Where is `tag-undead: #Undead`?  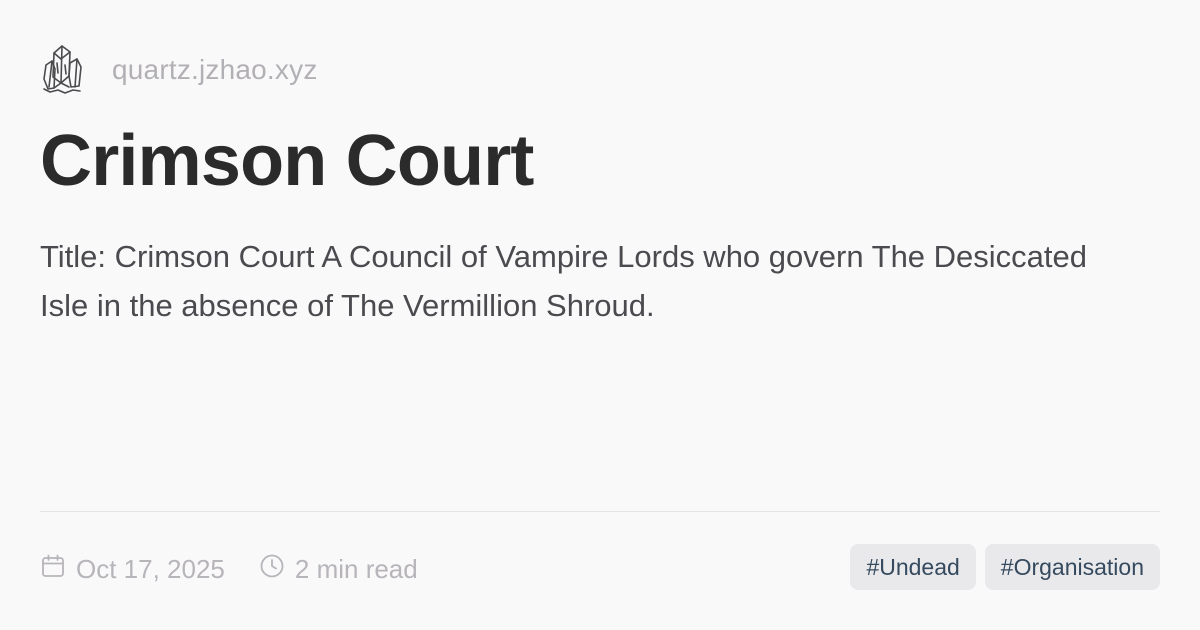 tag-undead: #Undead is located at coordinates (913, 567).